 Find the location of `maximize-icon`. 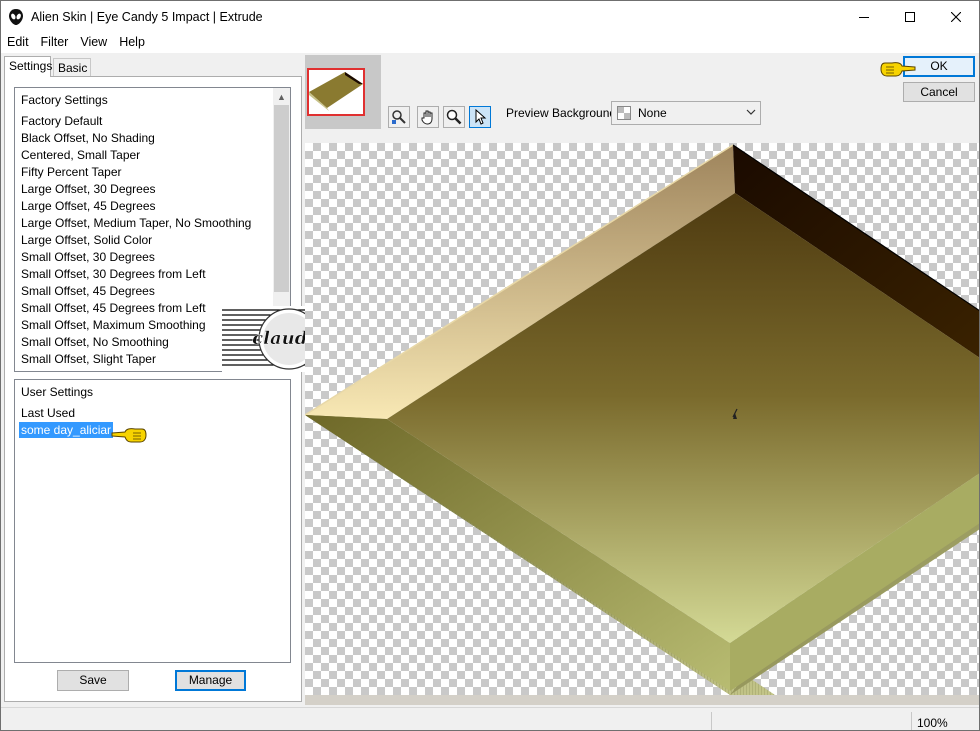

maximize-icon is located at coordinates (910, 17).